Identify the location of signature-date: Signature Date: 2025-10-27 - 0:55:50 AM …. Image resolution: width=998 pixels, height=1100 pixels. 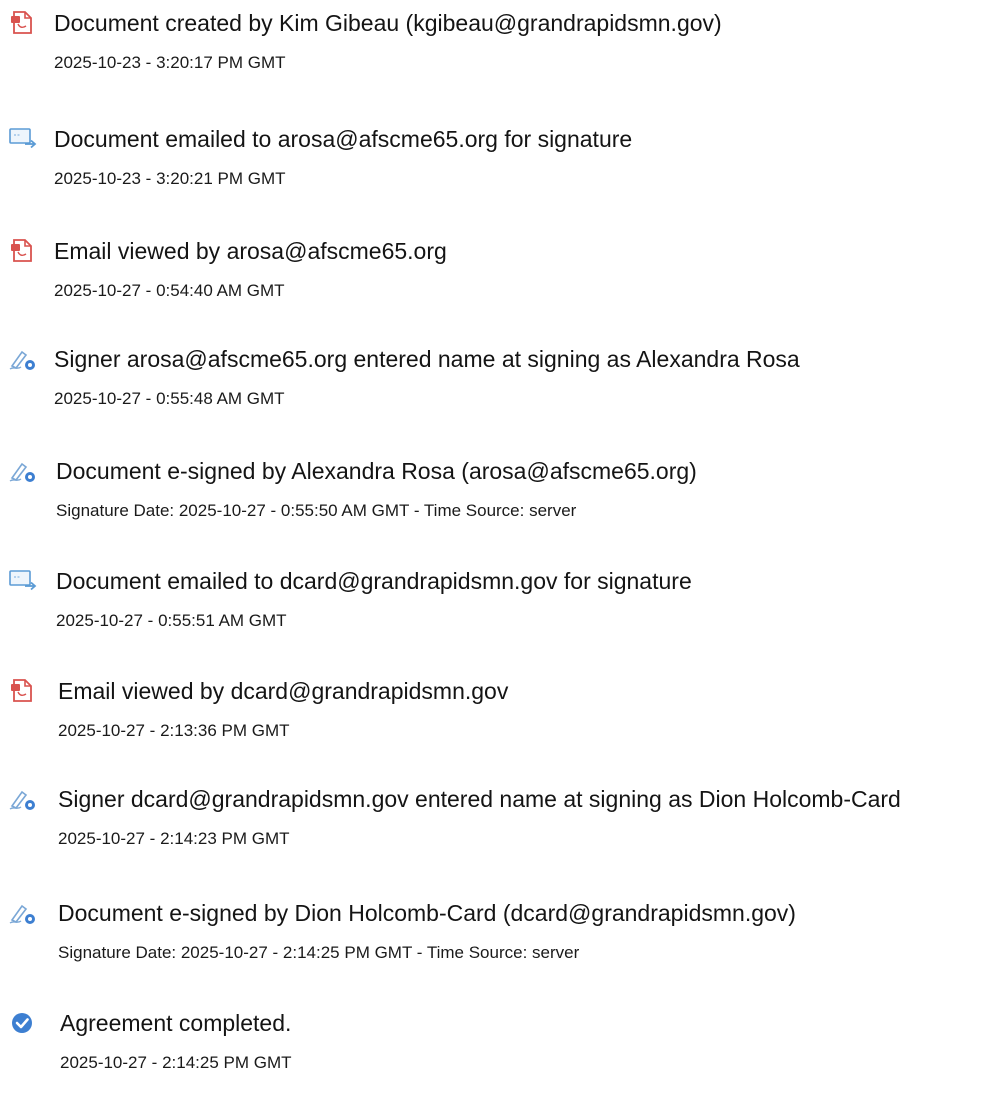
(316, 510).